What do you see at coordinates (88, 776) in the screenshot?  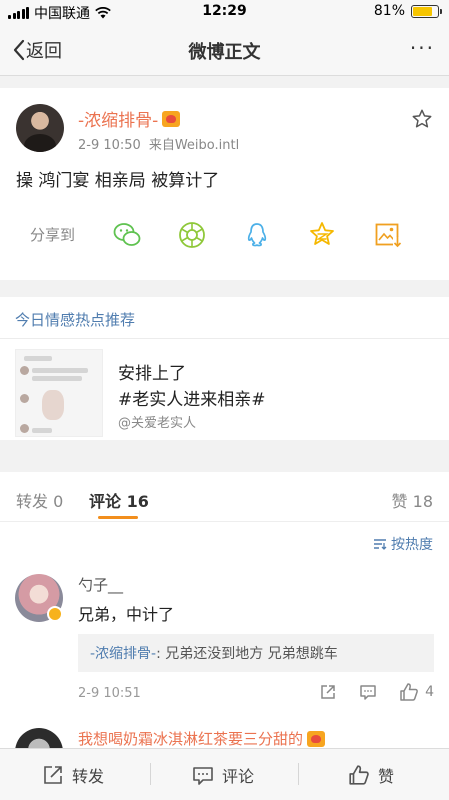 I see `repost-label: 转发` at bounding box center [88, 776].